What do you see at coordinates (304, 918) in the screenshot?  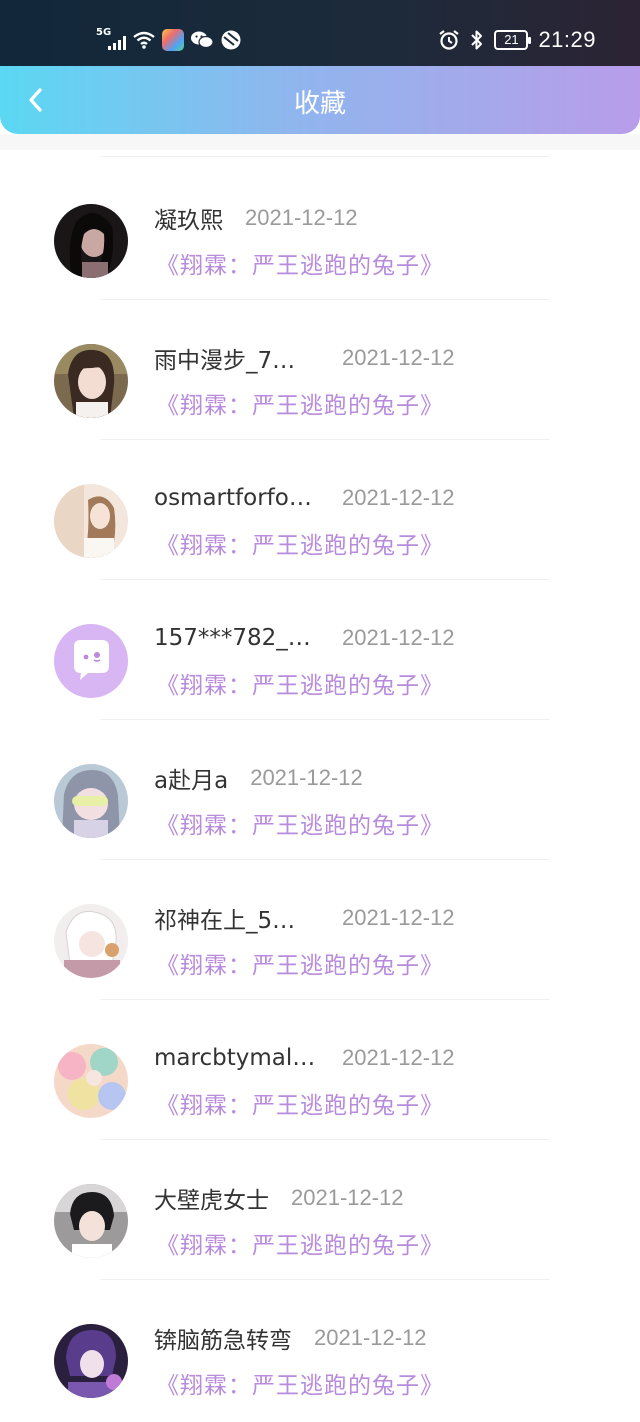 I see `item-header: 祁神在上_5… 2021-12-12` at bounding box center [304, 918].